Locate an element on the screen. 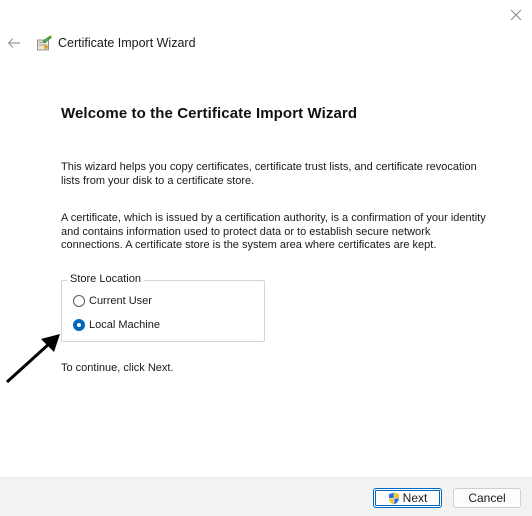  annotation-arrow-icon is located at coordinates (33, 358).